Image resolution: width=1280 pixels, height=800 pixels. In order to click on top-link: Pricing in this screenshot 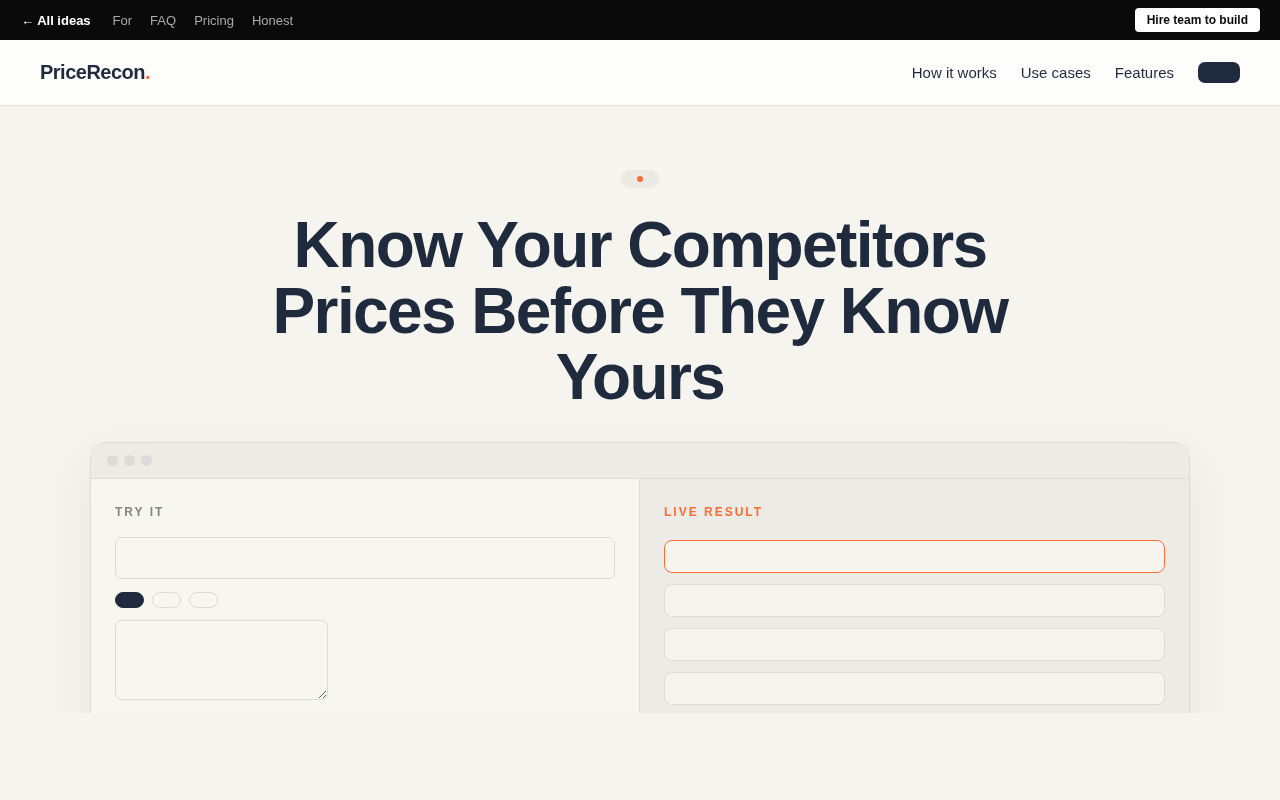, I will do `click(214, 20)`.